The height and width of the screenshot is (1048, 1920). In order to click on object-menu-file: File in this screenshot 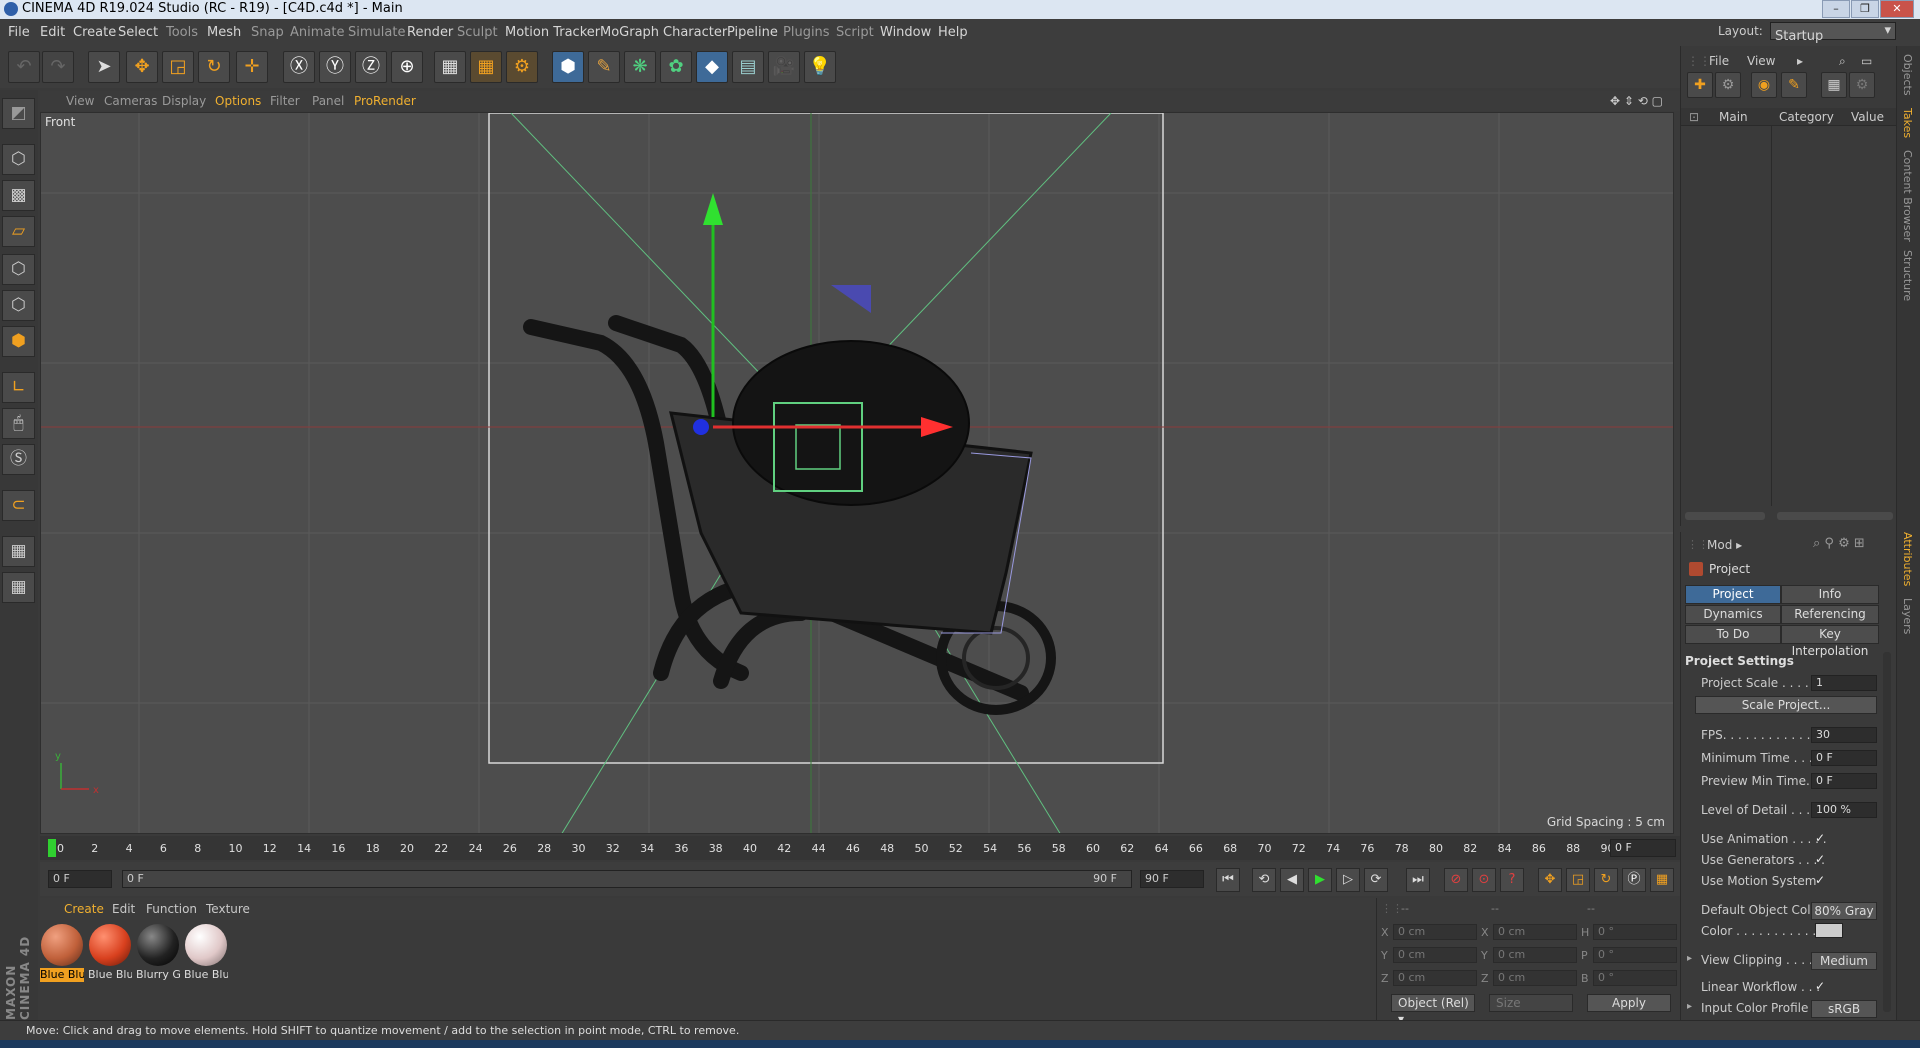, I will do `click(1719, 61)`.